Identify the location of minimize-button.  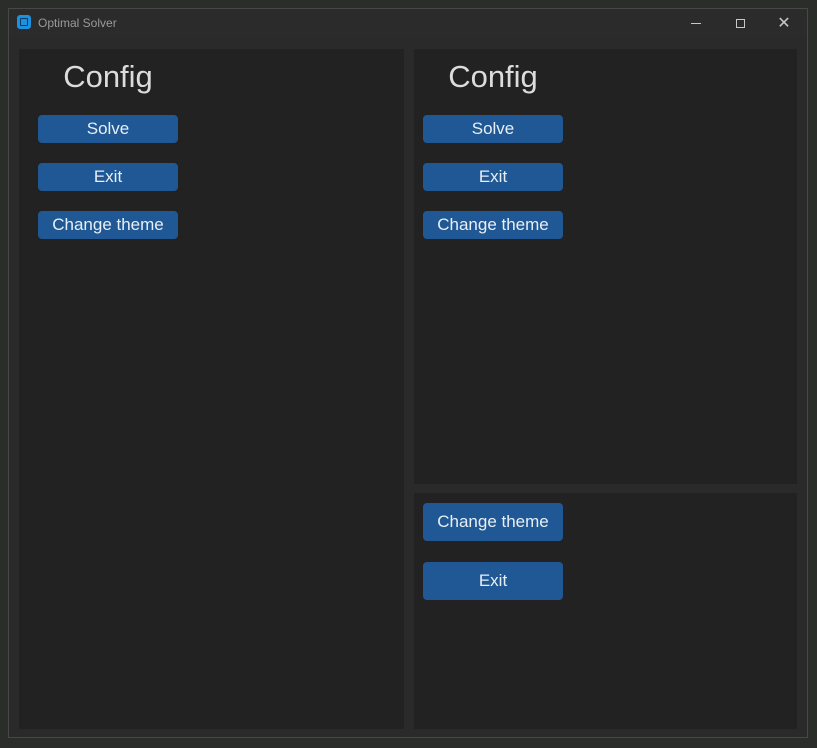
(696, 23).